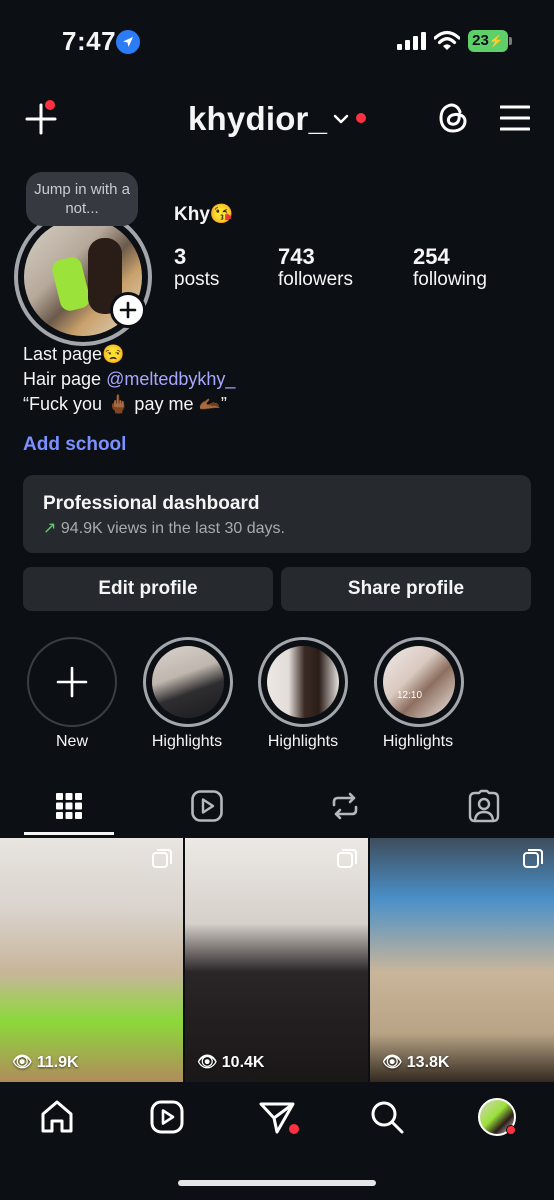 The image size is (554, 1200). Describe the element at coordinates (167, 1117) in the screenshot. I see `reels-nav-icon` at that location.